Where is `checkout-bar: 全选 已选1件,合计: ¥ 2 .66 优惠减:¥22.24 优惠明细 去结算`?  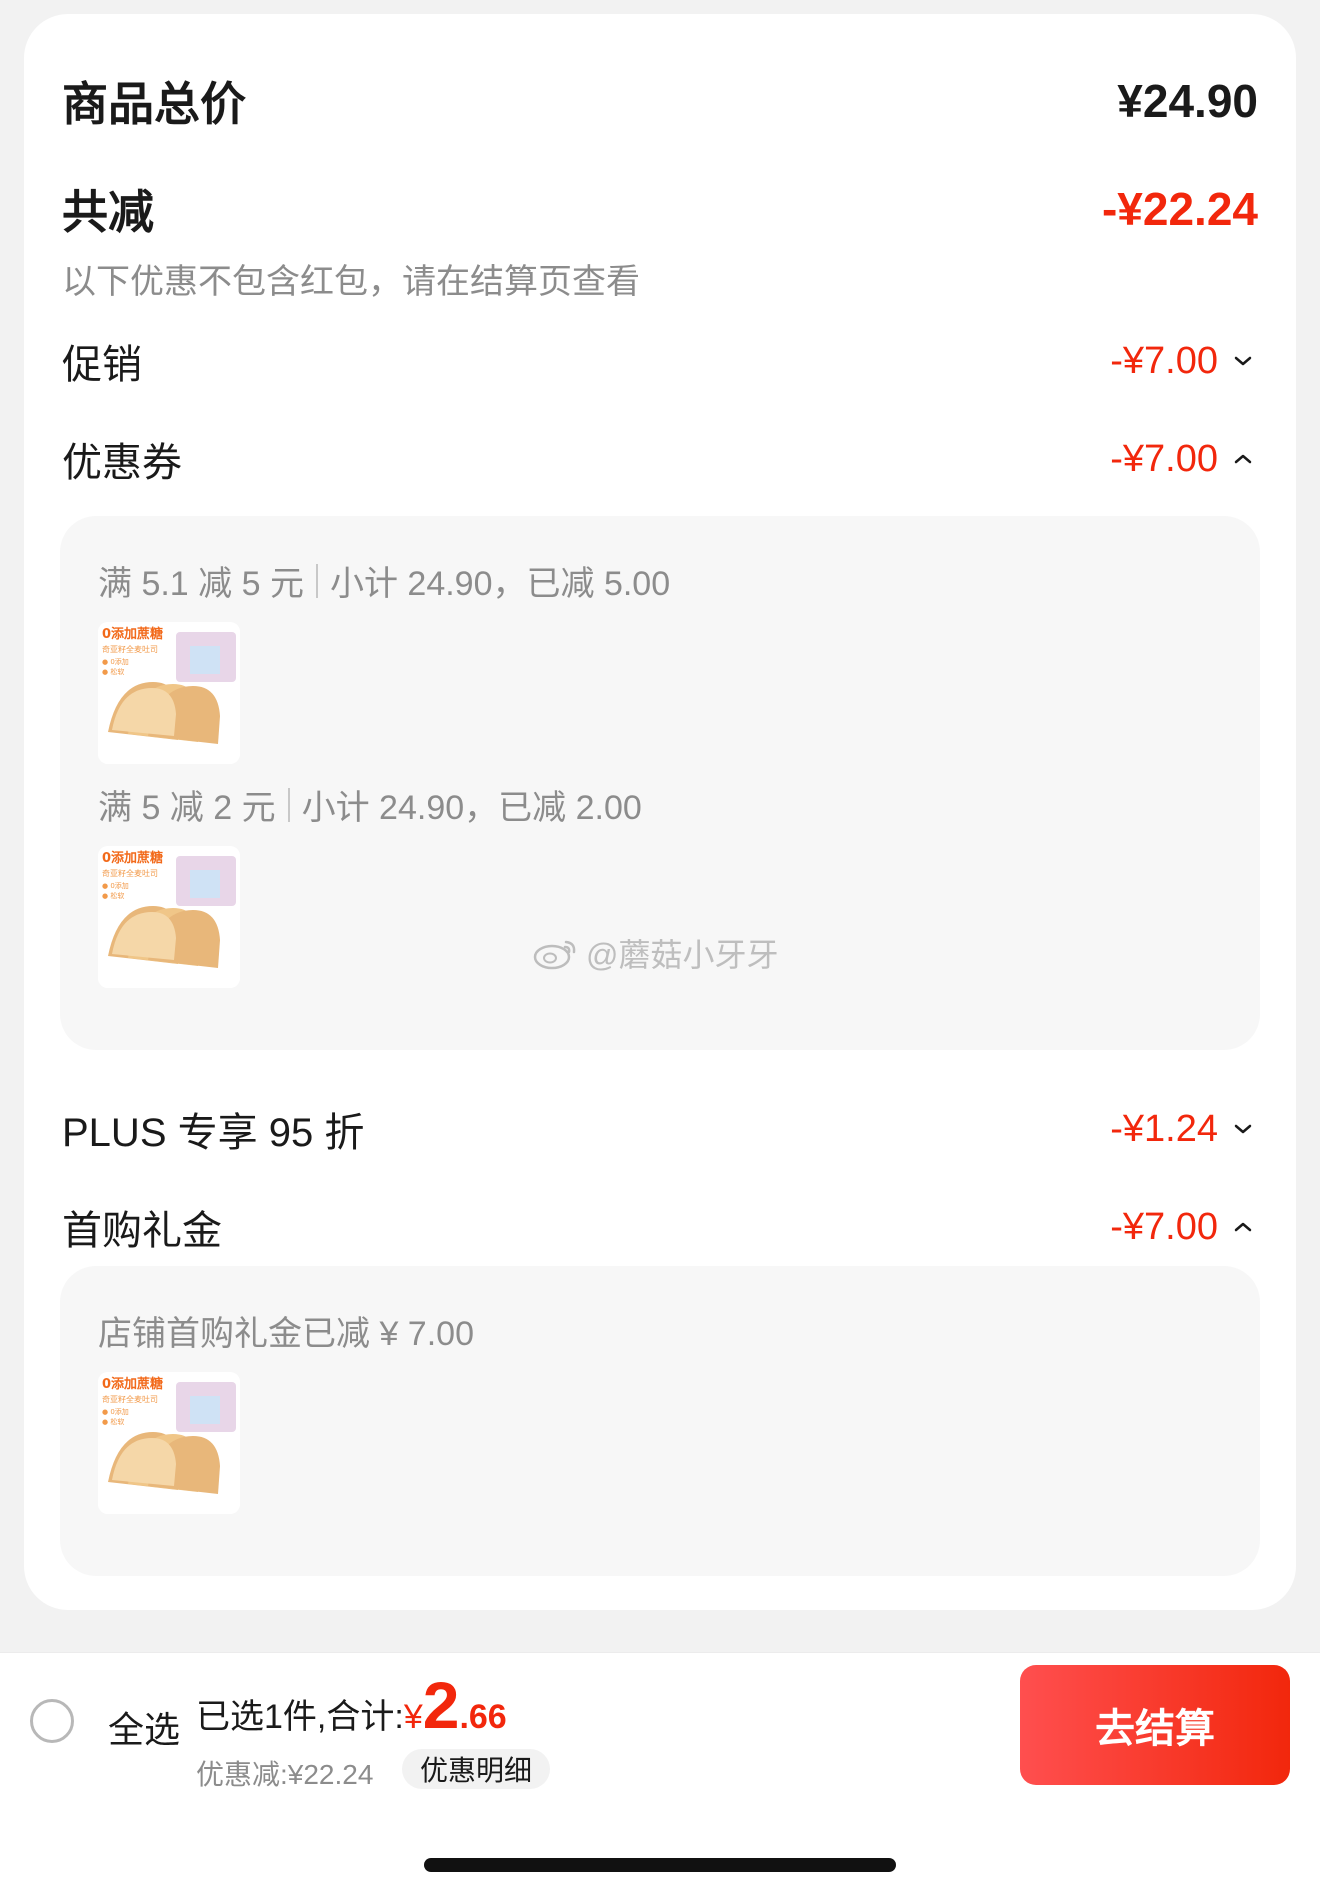 checkout-bar: 全选 已选1件,合计: ¥ 2 .66 优惠减:¥22.24 优惠明细 去结算 is located at coordinates (660, 1722).